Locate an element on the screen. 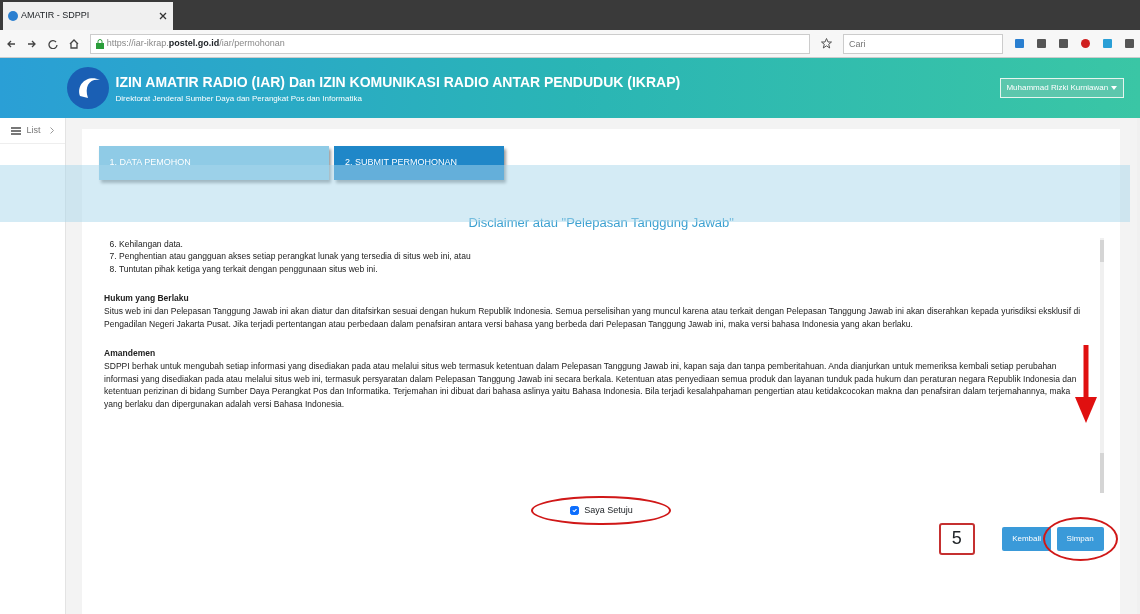 This screenshot has width=1140, height=614. list-item-text: 8. Tuntutan pihak ketiga yang terkait dengan penggunaan situs web ini. is located at coordinates (243, 269).